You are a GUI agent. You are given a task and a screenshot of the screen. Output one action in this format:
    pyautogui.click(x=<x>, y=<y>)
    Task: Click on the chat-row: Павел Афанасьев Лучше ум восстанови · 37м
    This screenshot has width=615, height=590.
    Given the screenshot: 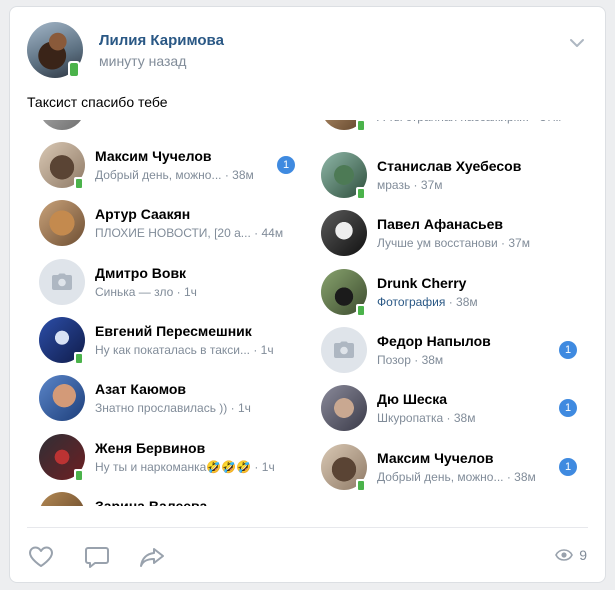 What is the action you would take?
    pyautogui.click(x=449, y=231)
    